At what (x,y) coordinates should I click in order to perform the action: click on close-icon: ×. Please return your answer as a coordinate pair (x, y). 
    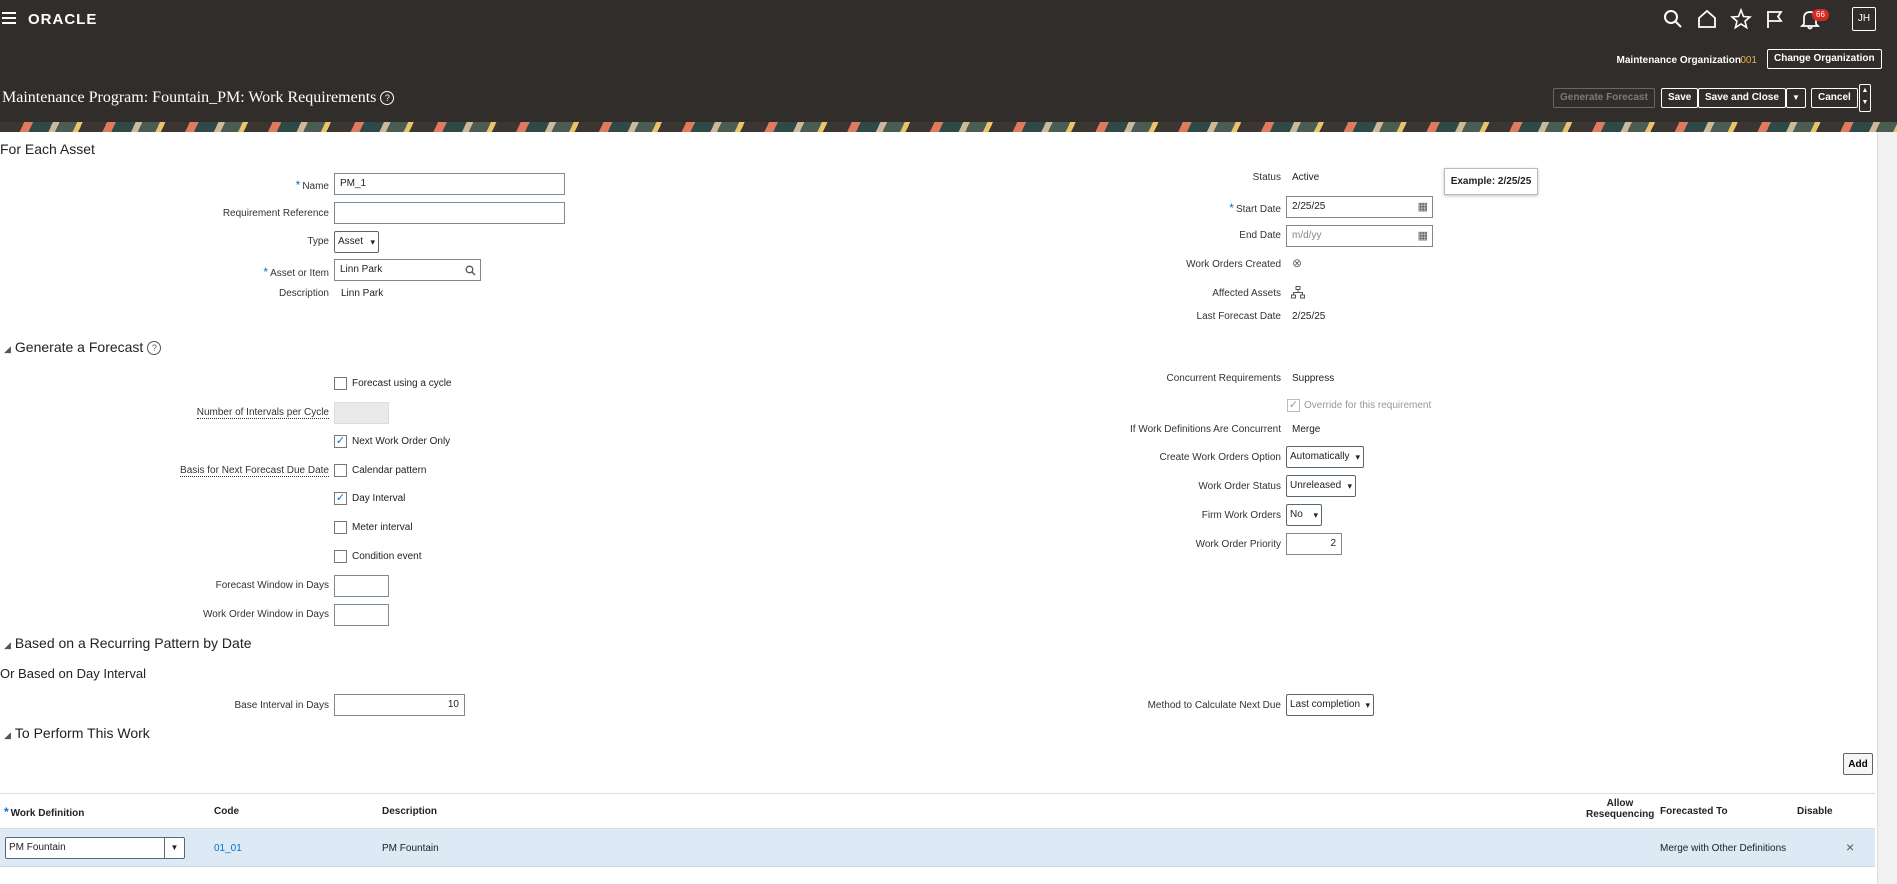
    Looking at the image, I should click on (1850, 847).